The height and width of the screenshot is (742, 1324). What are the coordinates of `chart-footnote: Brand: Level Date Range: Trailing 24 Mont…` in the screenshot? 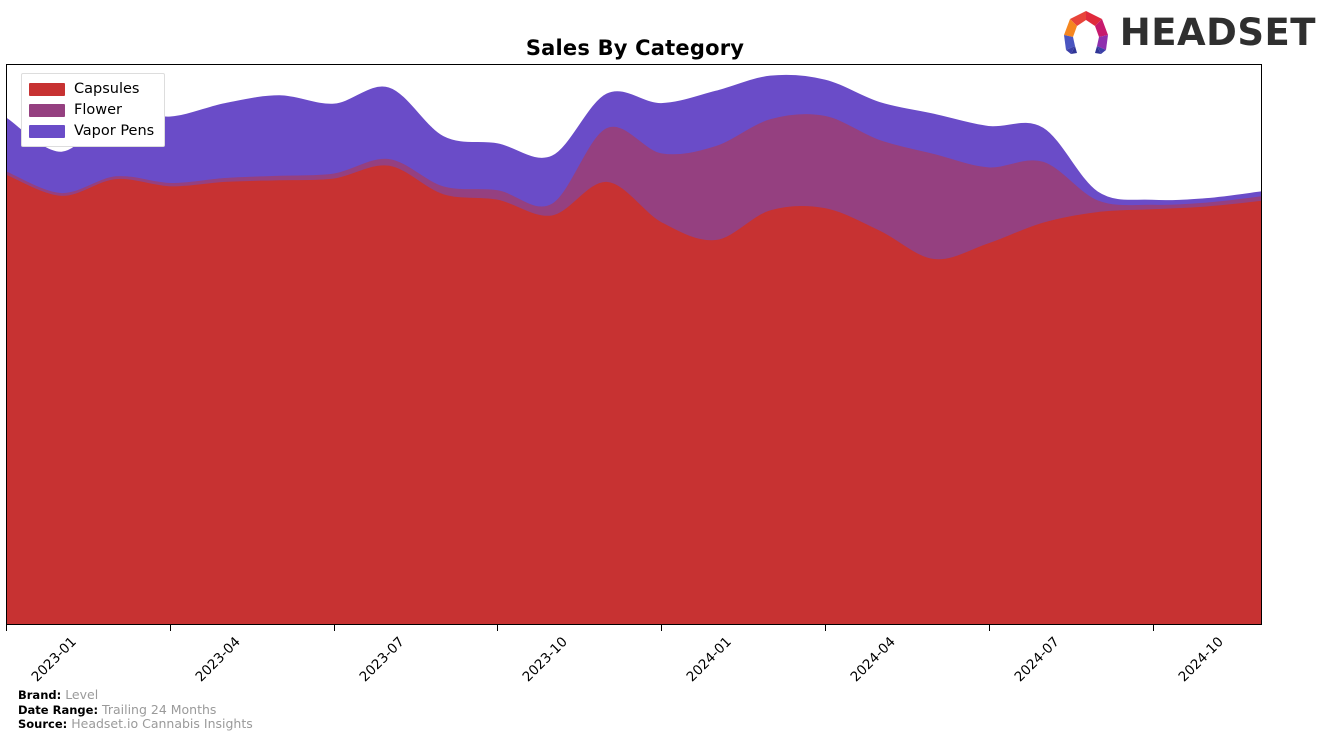 It's located at (135, 709).